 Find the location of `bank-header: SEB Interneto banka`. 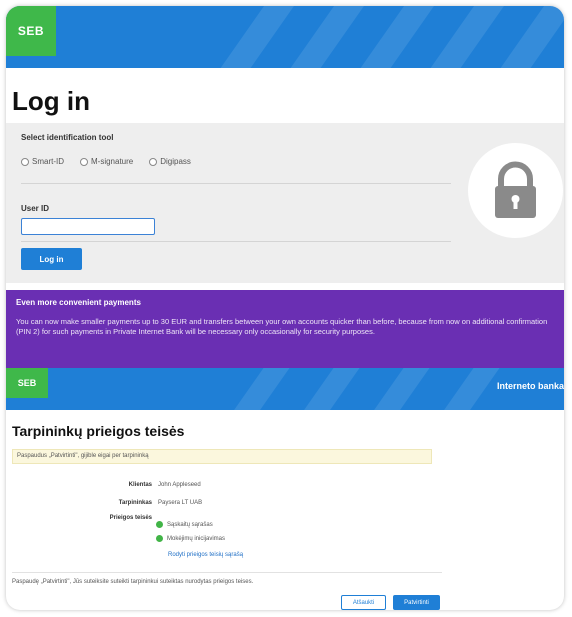

bank-header: SEB Interneto banka is located at coordinates (285, 389).